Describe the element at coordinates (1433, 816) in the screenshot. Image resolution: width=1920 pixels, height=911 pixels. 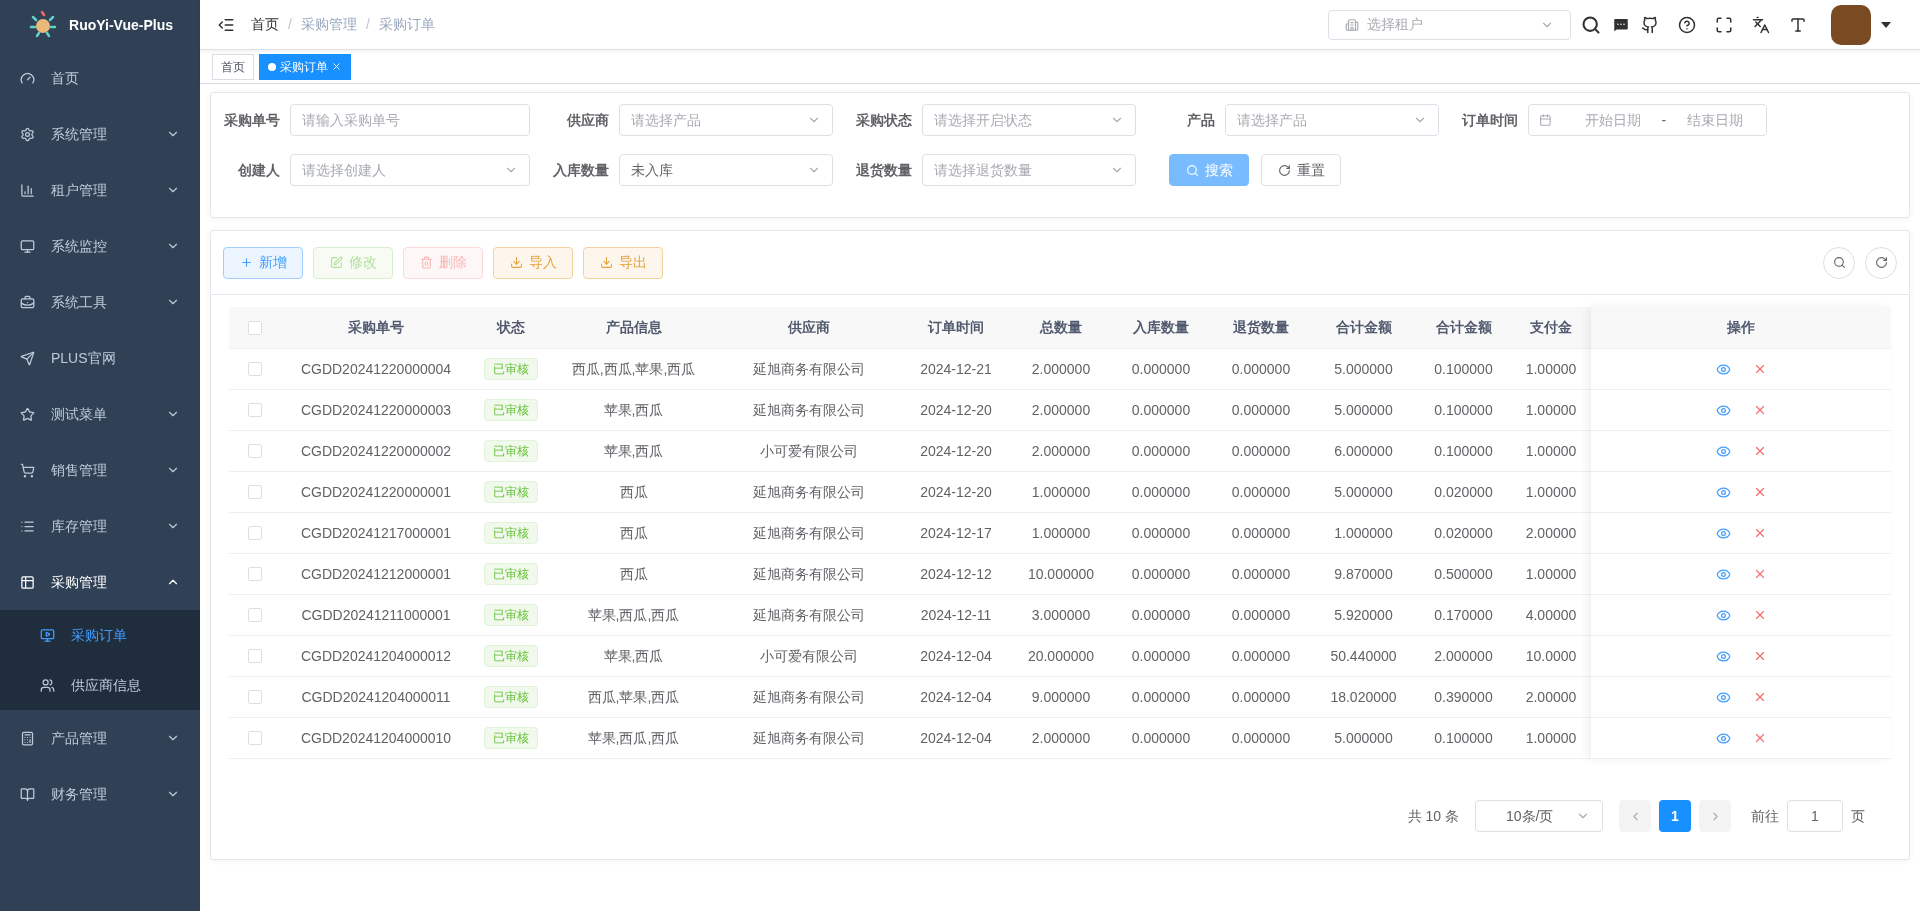
I see `total-count: 共 10 条` at that location.